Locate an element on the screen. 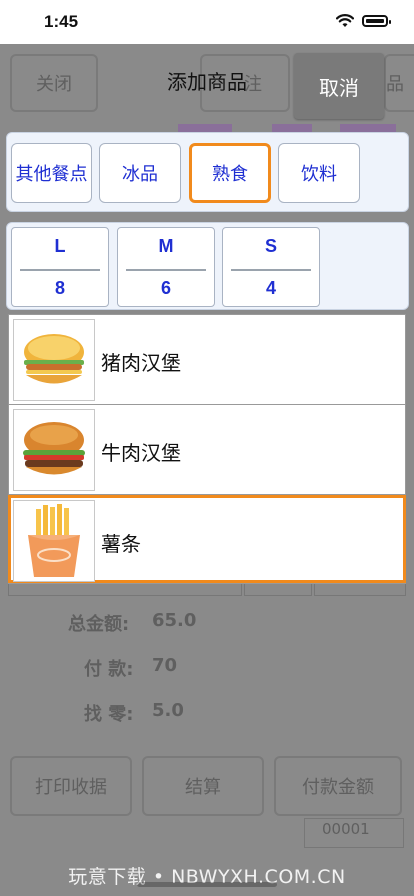 This screenshot has height=896, width=414. product-name: 牛肉汉堡 is located at coordinates (141, 453).